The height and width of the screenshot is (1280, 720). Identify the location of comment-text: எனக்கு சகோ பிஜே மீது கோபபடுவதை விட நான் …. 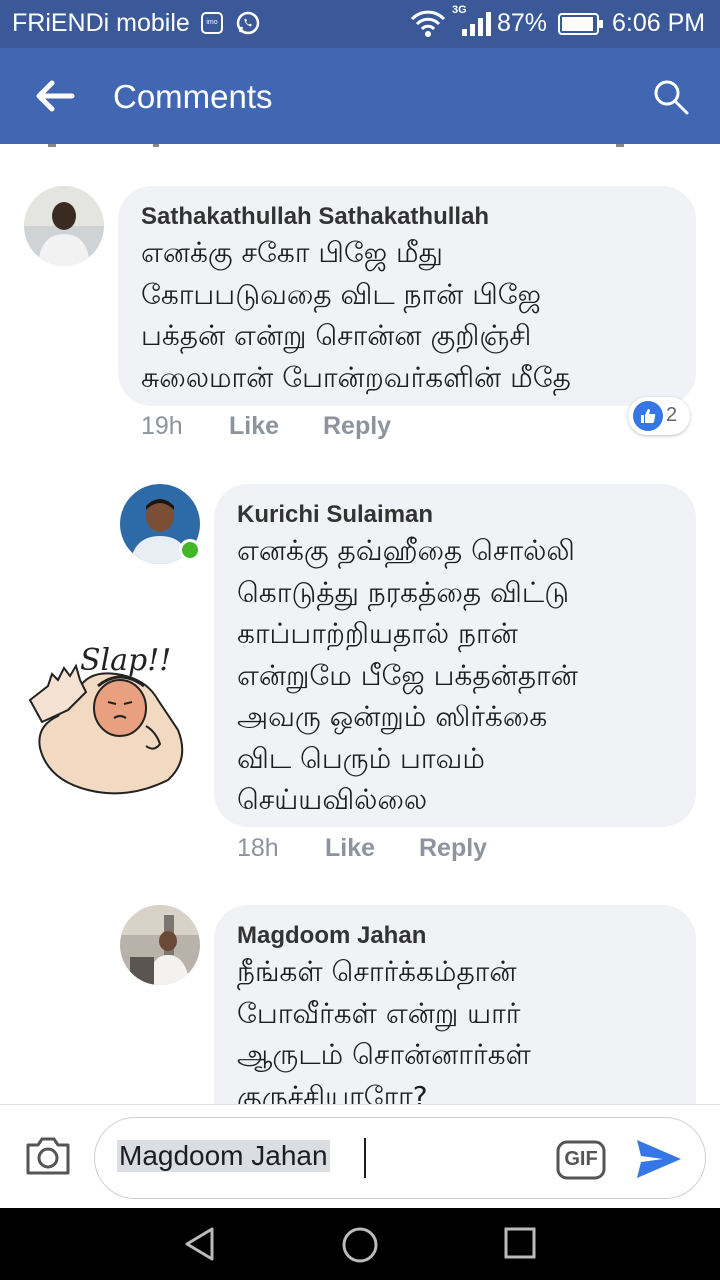
(356, 315).